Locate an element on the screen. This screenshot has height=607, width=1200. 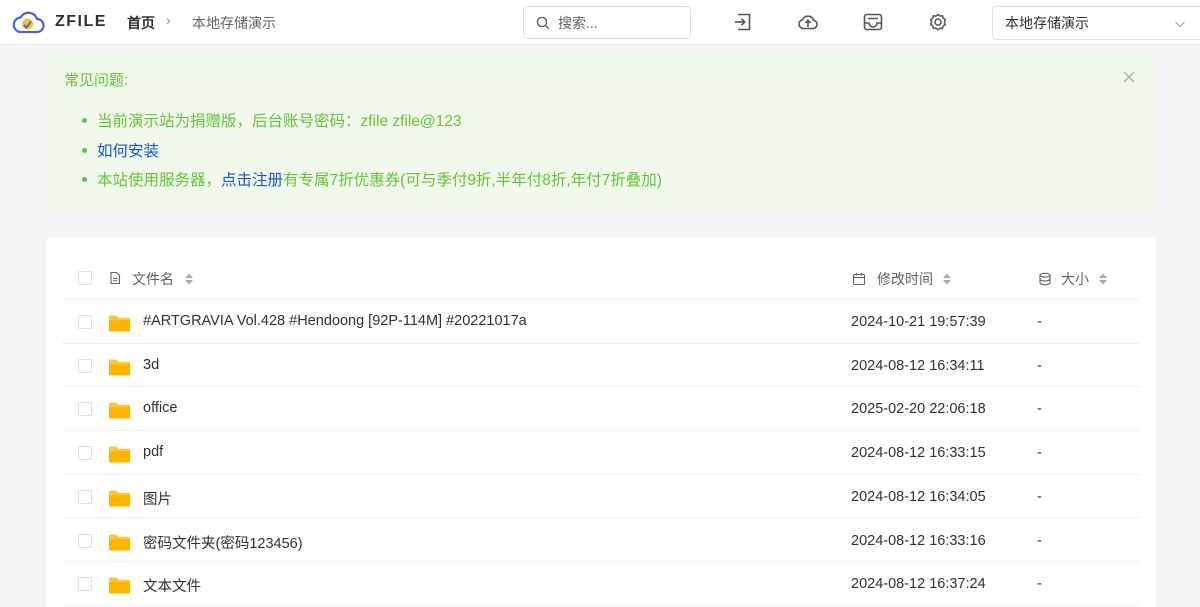
calendar-icon is located at coordinates (859, 279).